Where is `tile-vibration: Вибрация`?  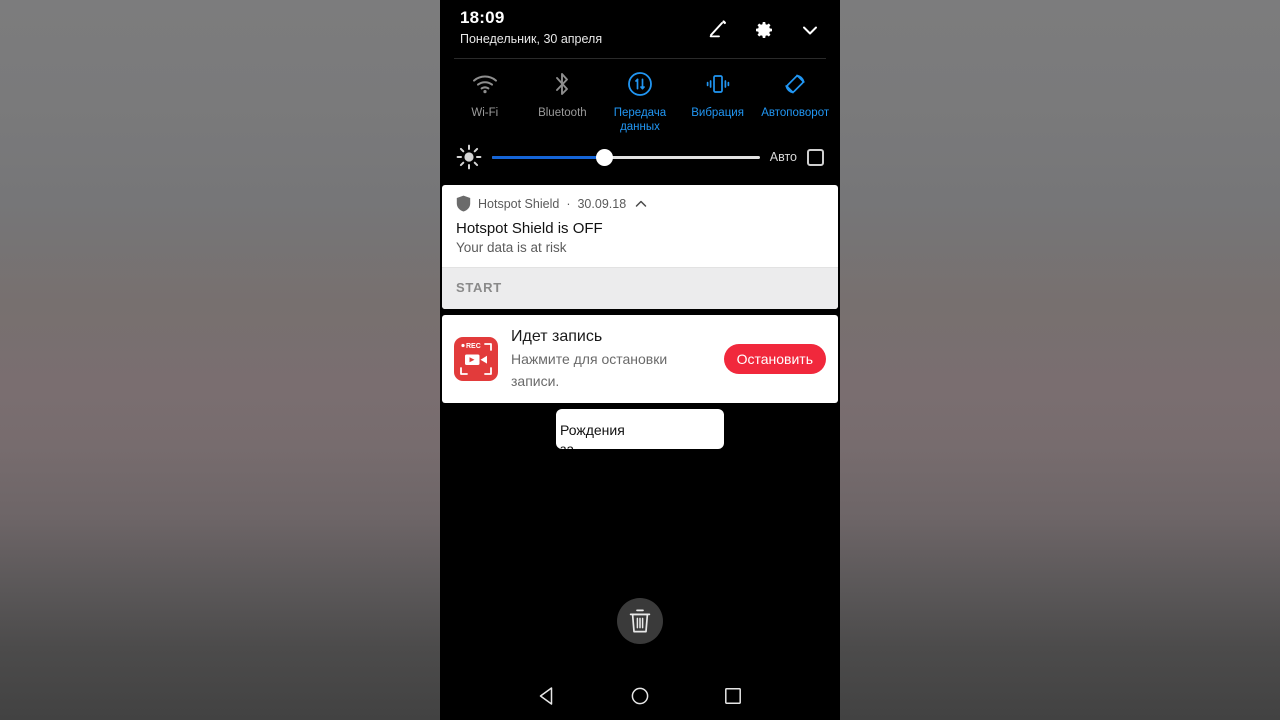 tile-vibration: Вибрация is located at coordinates (718, 101).